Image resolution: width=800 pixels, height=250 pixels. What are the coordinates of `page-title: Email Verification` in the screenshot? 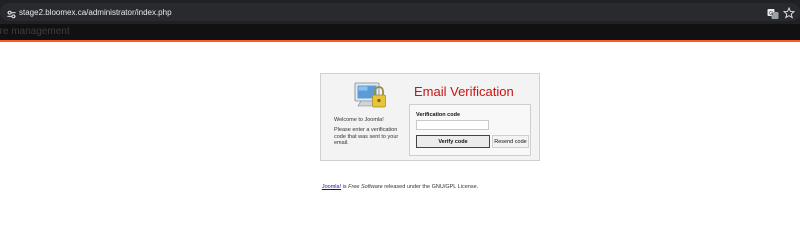 It's located at (464, 91).